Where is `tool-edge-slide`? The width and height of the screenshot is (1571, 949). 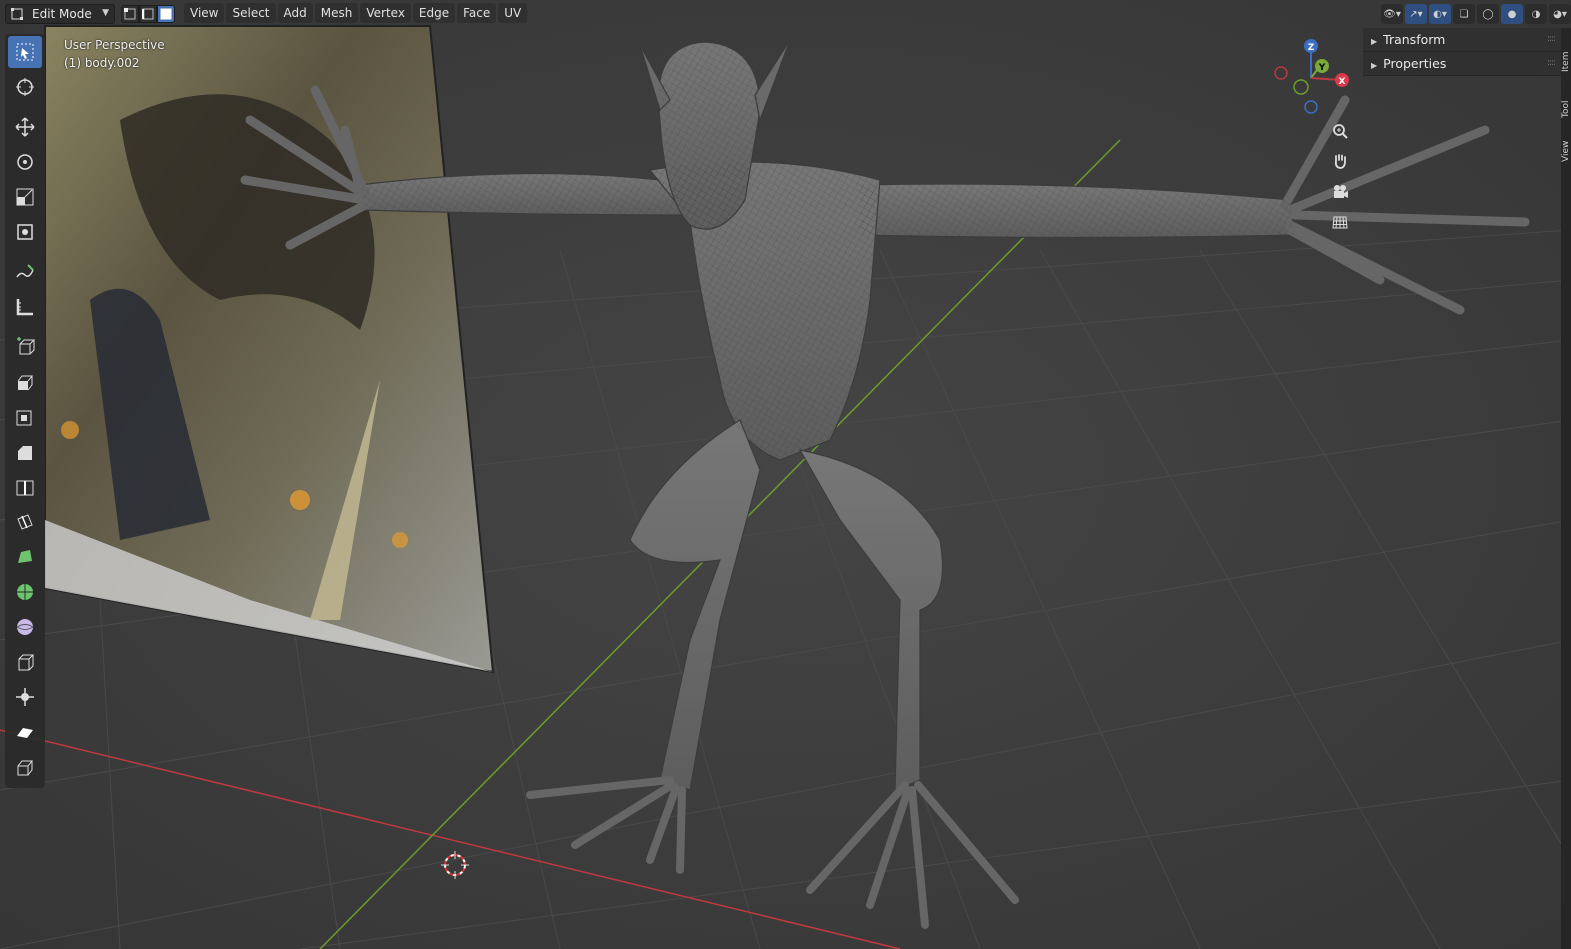 tool-edge-slide is located at coordinates (25, 662).